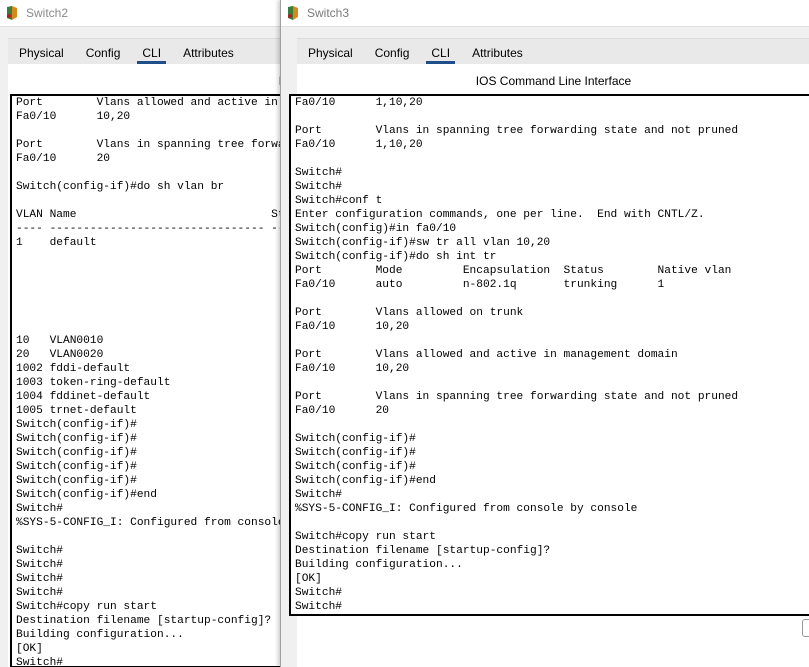 The image size is (809, 667). I want to click on console-line: 1005 trnet-default, so click(76, 411).